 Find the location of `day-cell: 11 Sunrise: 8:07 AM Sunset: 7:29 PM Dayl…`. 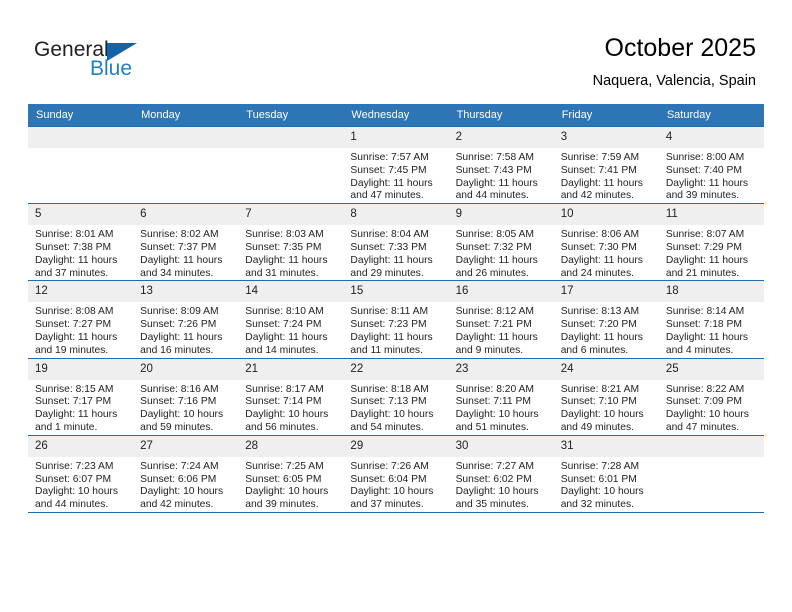

day-cell: 11 Sunrise: 8:07 AM Sunset: 7:29 PM Dayl… is located at coordinates (711, 242).